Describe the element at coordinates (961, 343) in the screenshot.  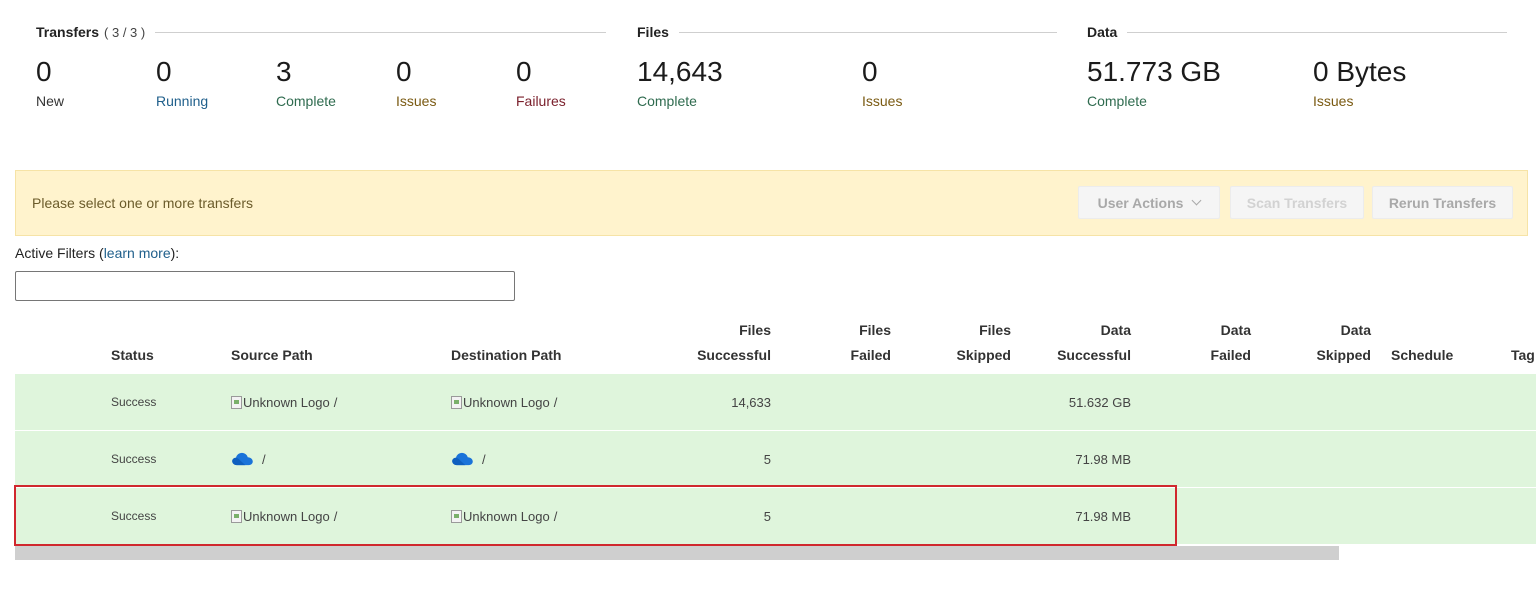
I see `header-files-skipped: Files Skipped` at that location.